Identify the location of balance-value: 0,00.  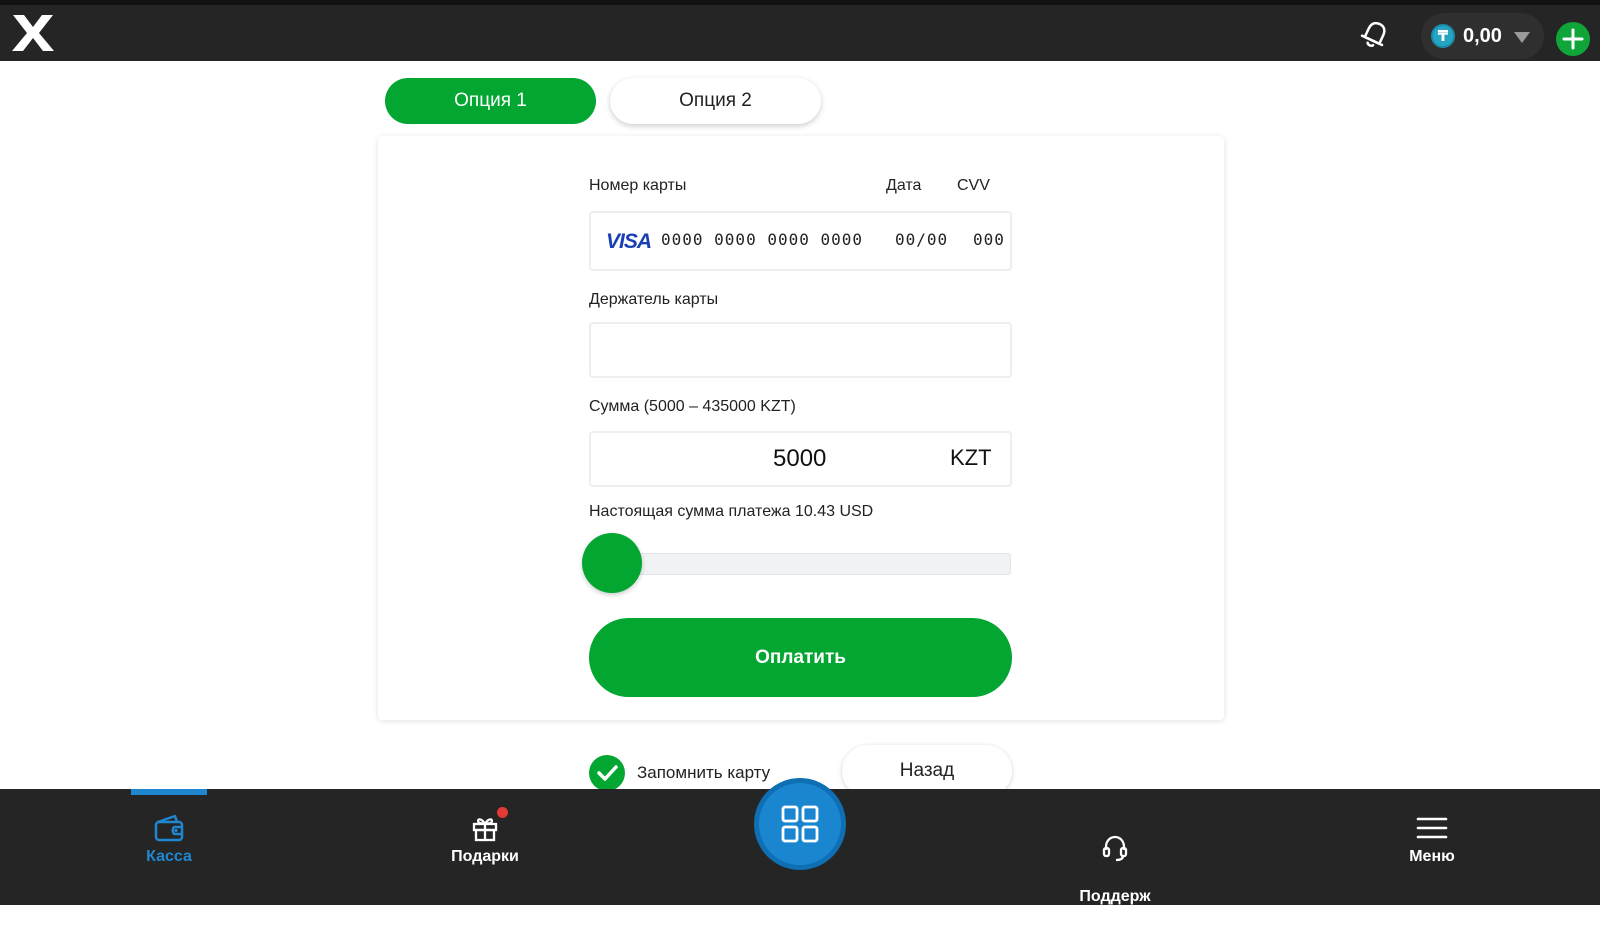
(1482, 35).